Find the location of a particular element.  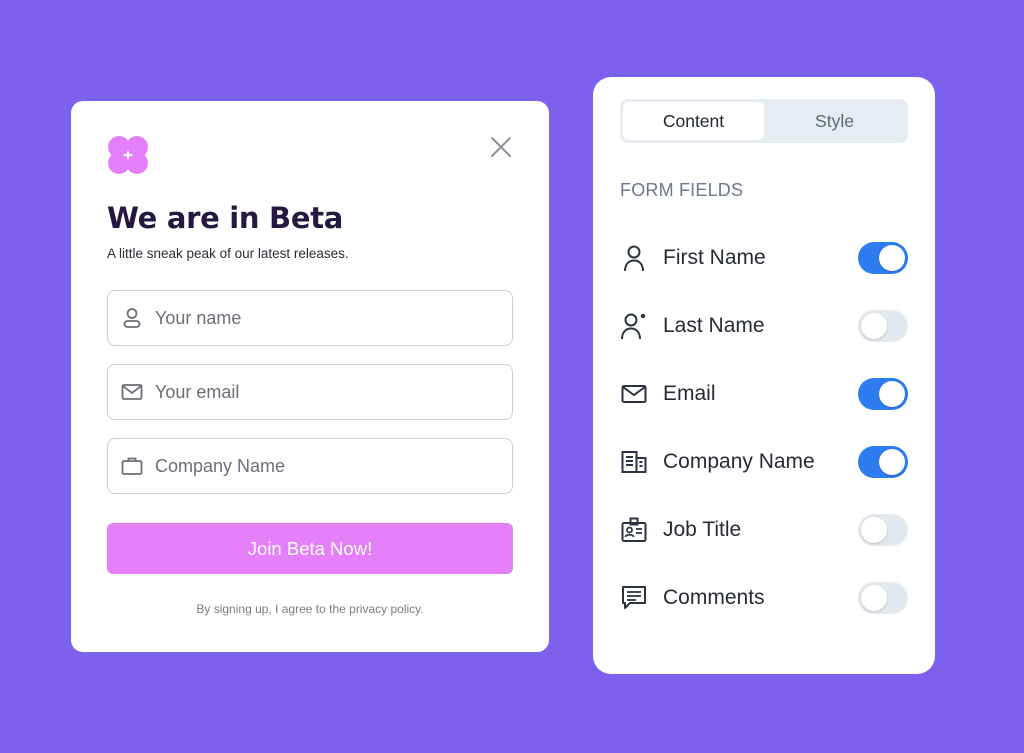

company-field is located at coordinates (310, 466).